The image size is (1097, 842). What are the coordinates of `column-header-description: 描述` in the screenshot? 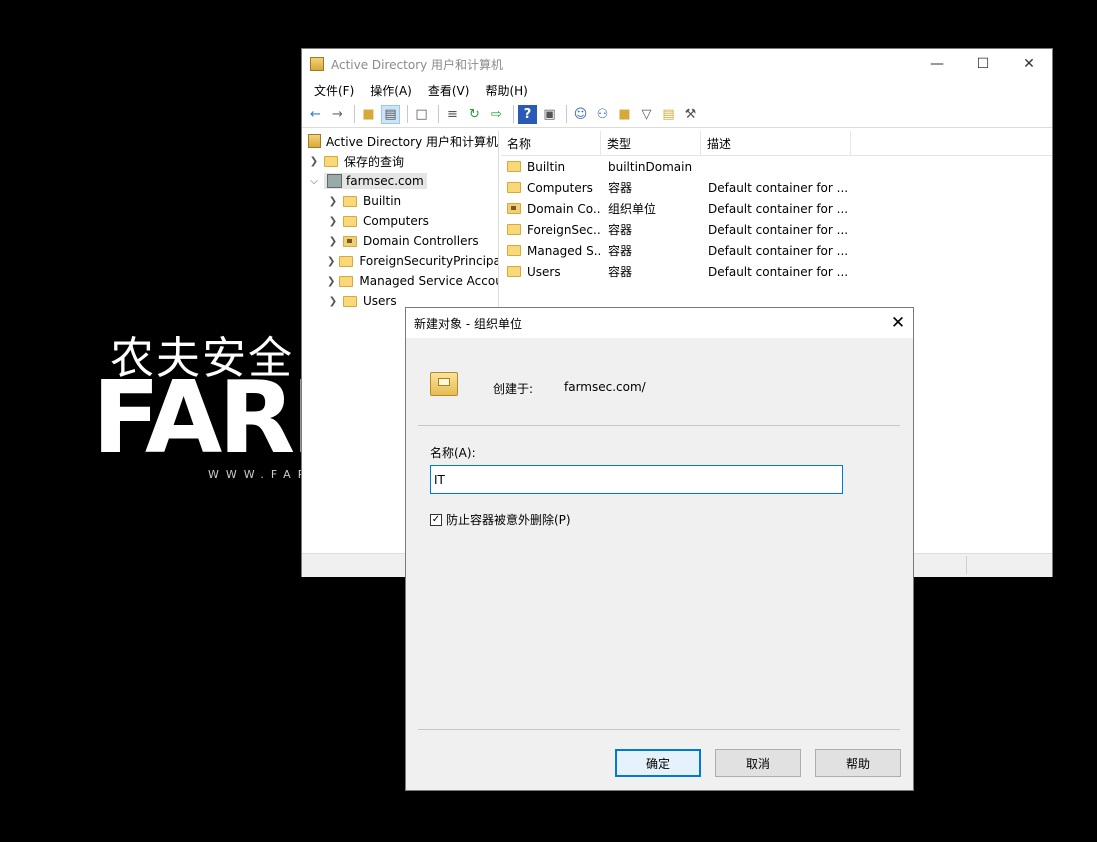 It's located at (776, 143).